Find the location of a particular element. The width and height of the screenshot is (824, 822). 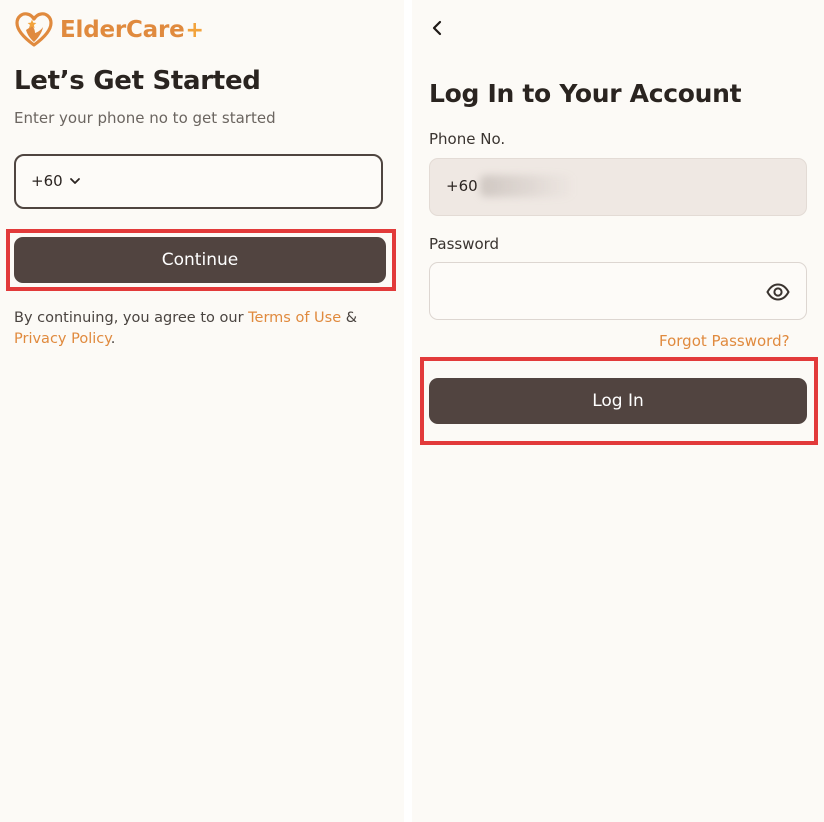

chevron-down-icon is located at coordinates (74, 181).